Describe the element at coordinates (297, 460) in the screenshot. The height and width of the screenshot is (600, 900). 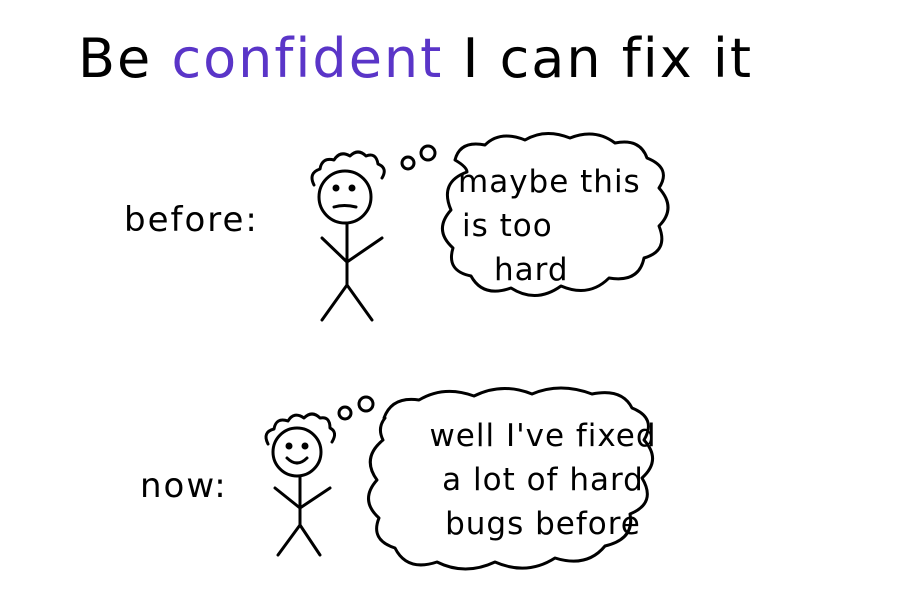
I see `smile-mouth` at that location.